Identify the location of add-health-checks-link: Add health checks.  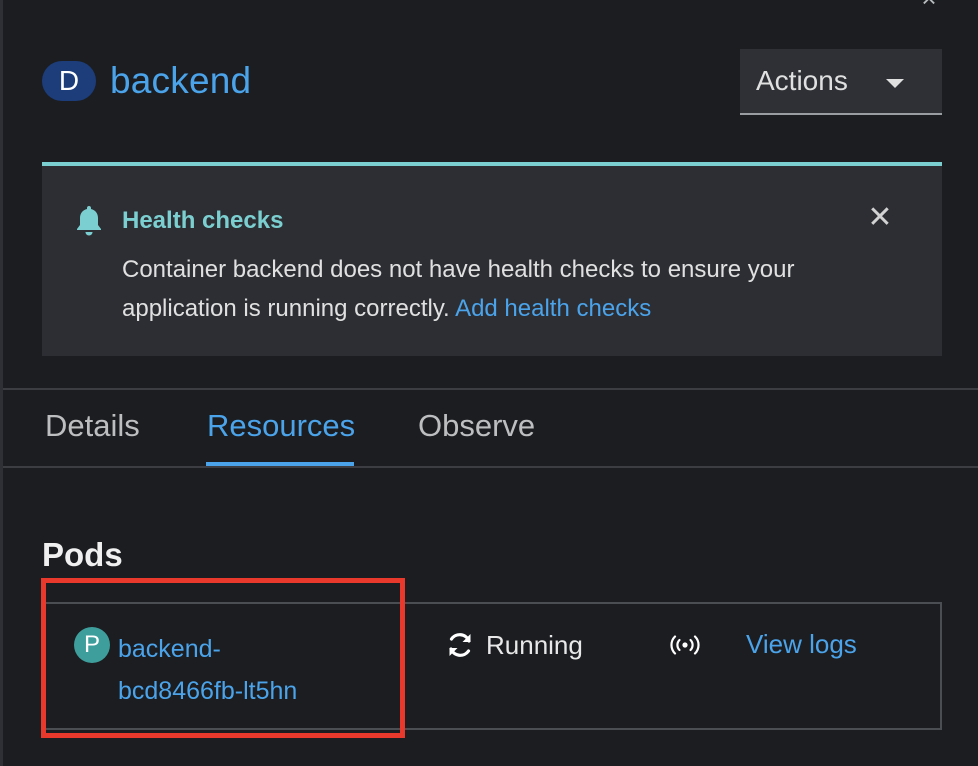
(553, 308).